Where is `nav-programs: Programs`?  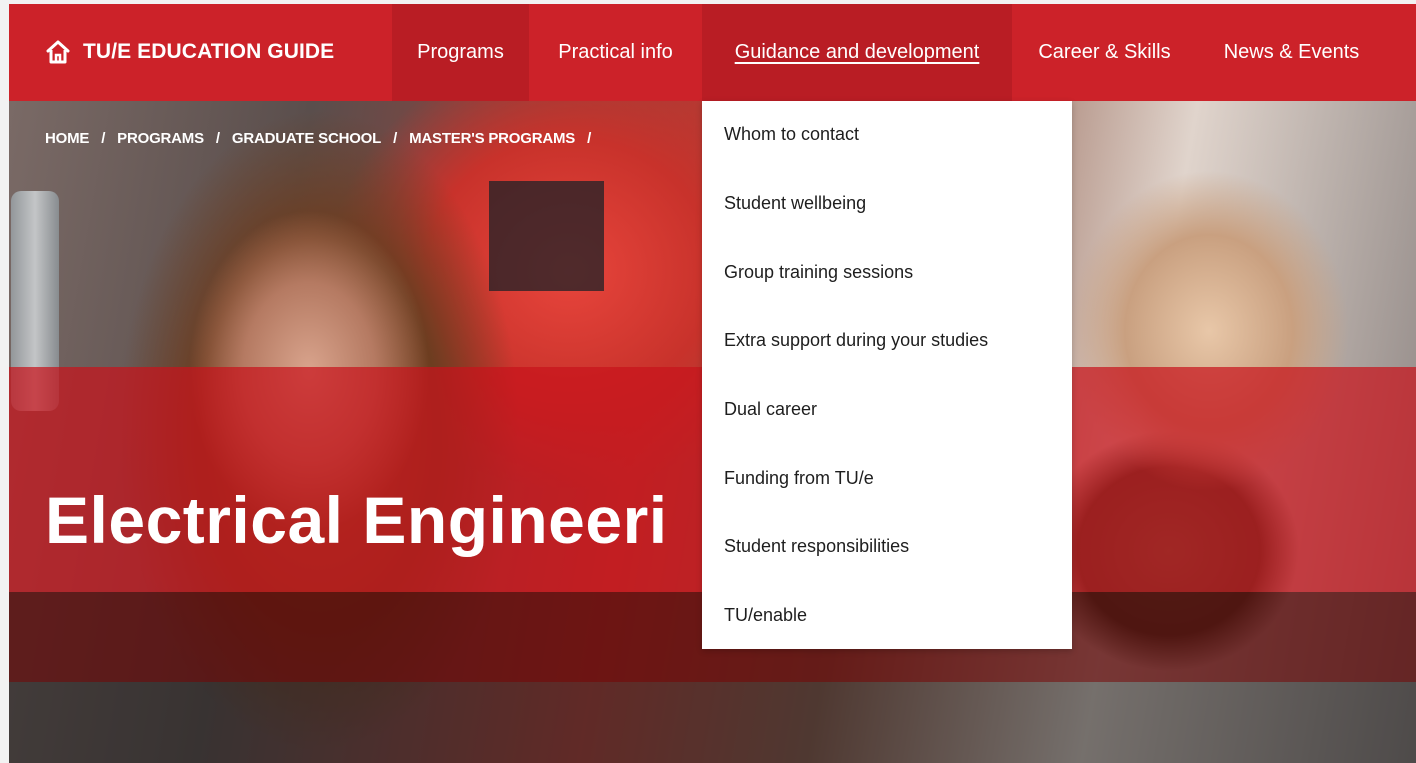
nav-programs: Programs is located at coordinates (460, 52).